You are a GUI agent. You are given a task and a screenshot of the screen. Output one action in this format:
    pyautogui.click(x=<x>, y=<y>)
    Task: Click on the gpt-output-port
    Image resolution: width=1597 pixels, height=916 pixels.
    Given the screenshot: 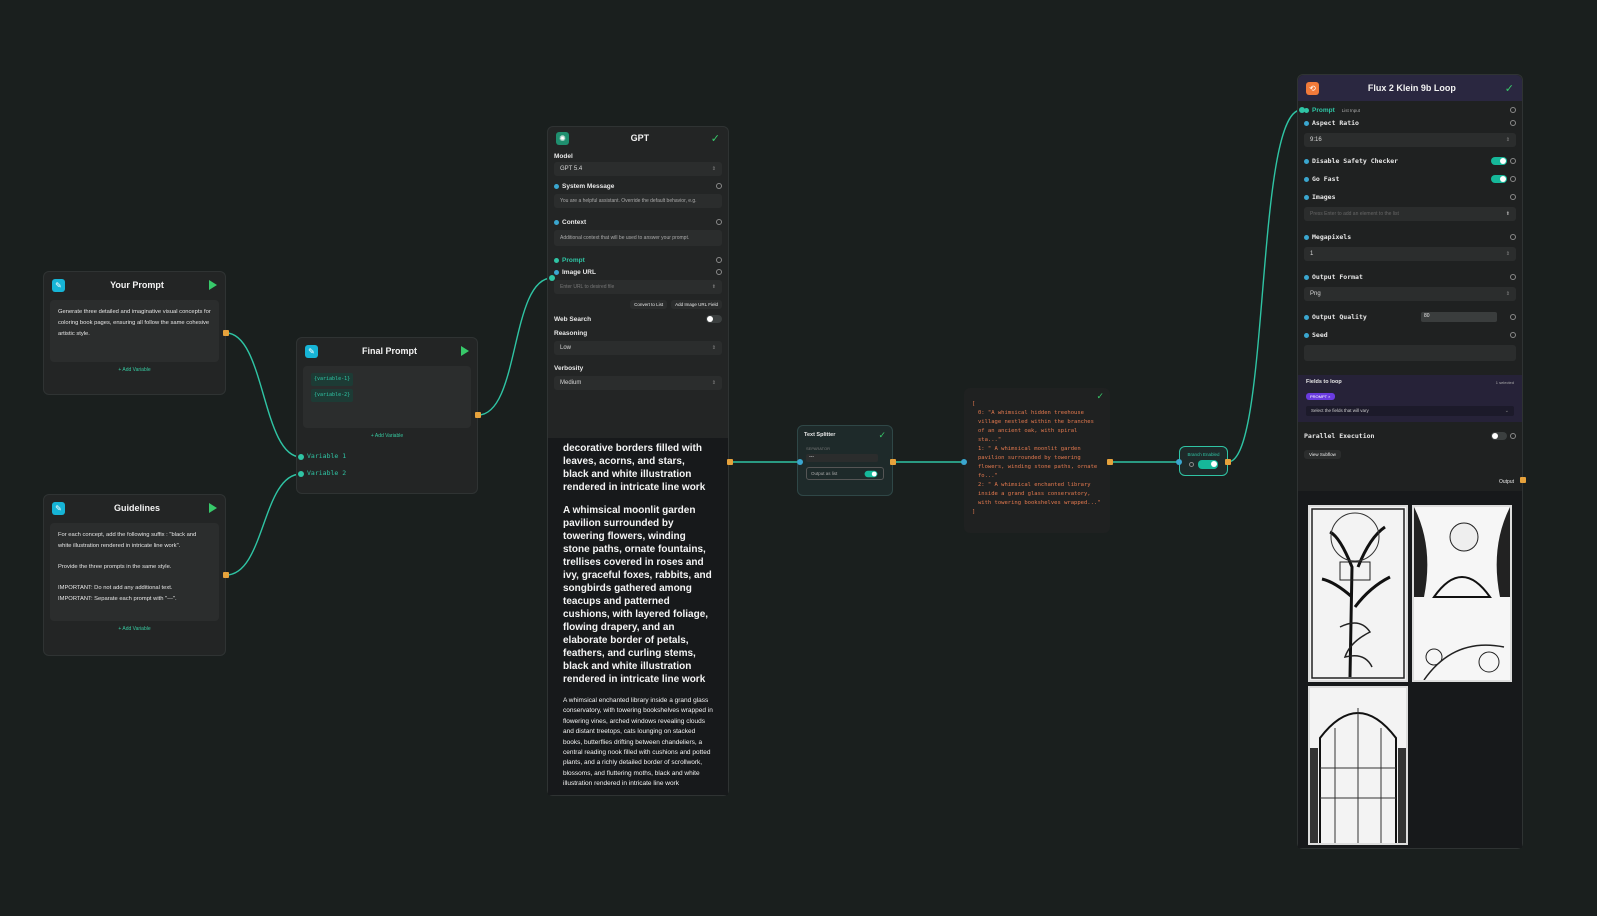 What is the action you would take?
    pyautogui.click(x=730, y=462)
    